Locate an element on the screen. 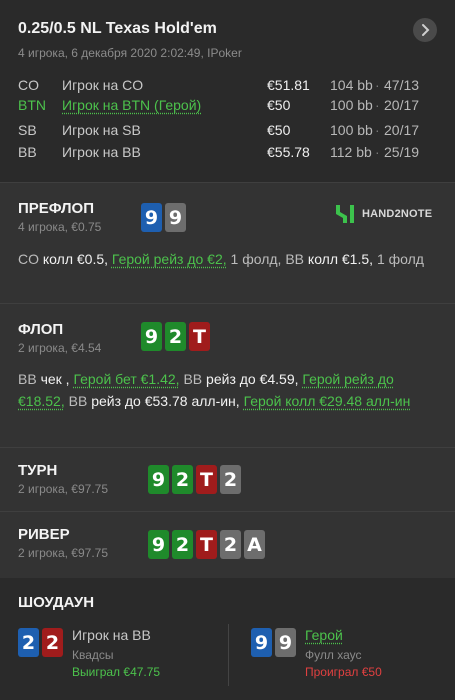  player-row: CO Игрок на CO €51.81 104 bb · 47/13 is located at coordinates (227, 88).